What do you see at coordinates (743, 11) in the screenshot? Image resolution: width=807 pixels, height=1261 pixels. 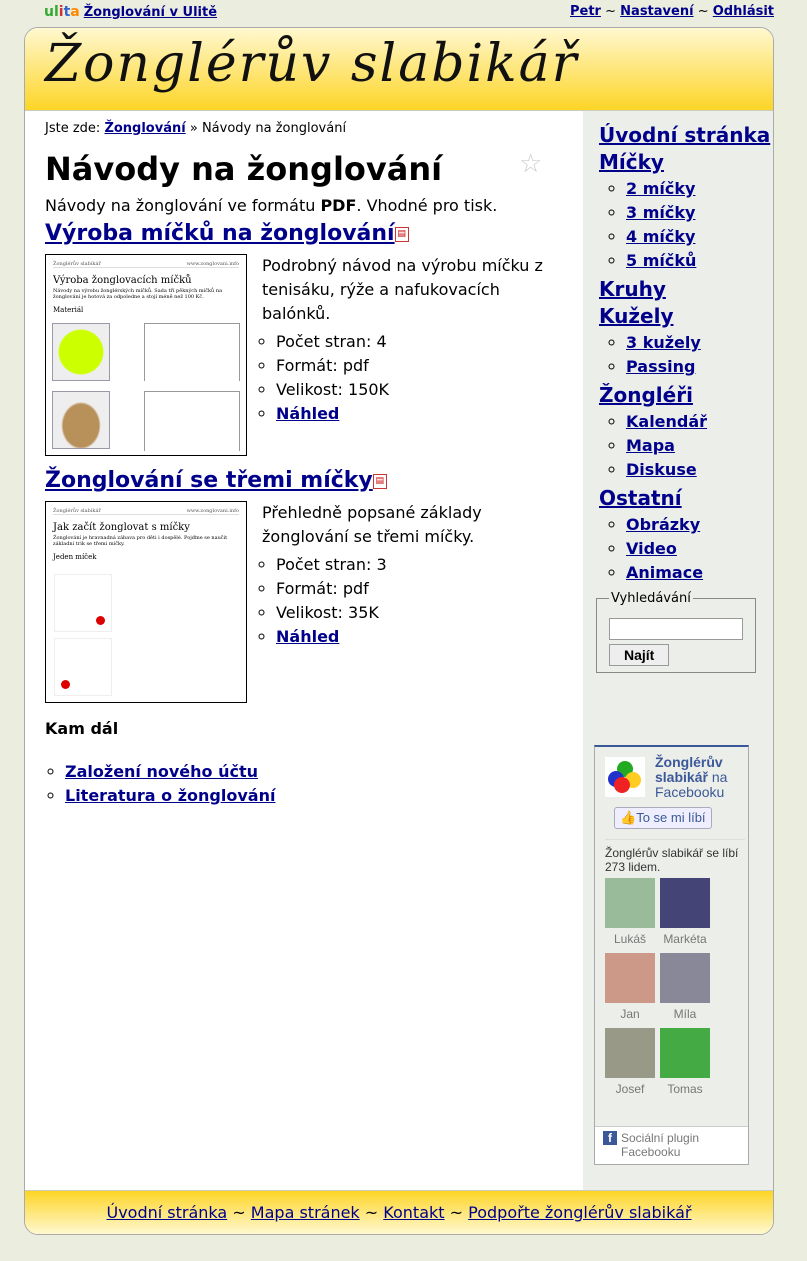 I see `logout-link: Odhlásit` at bounding box center [743, 11].